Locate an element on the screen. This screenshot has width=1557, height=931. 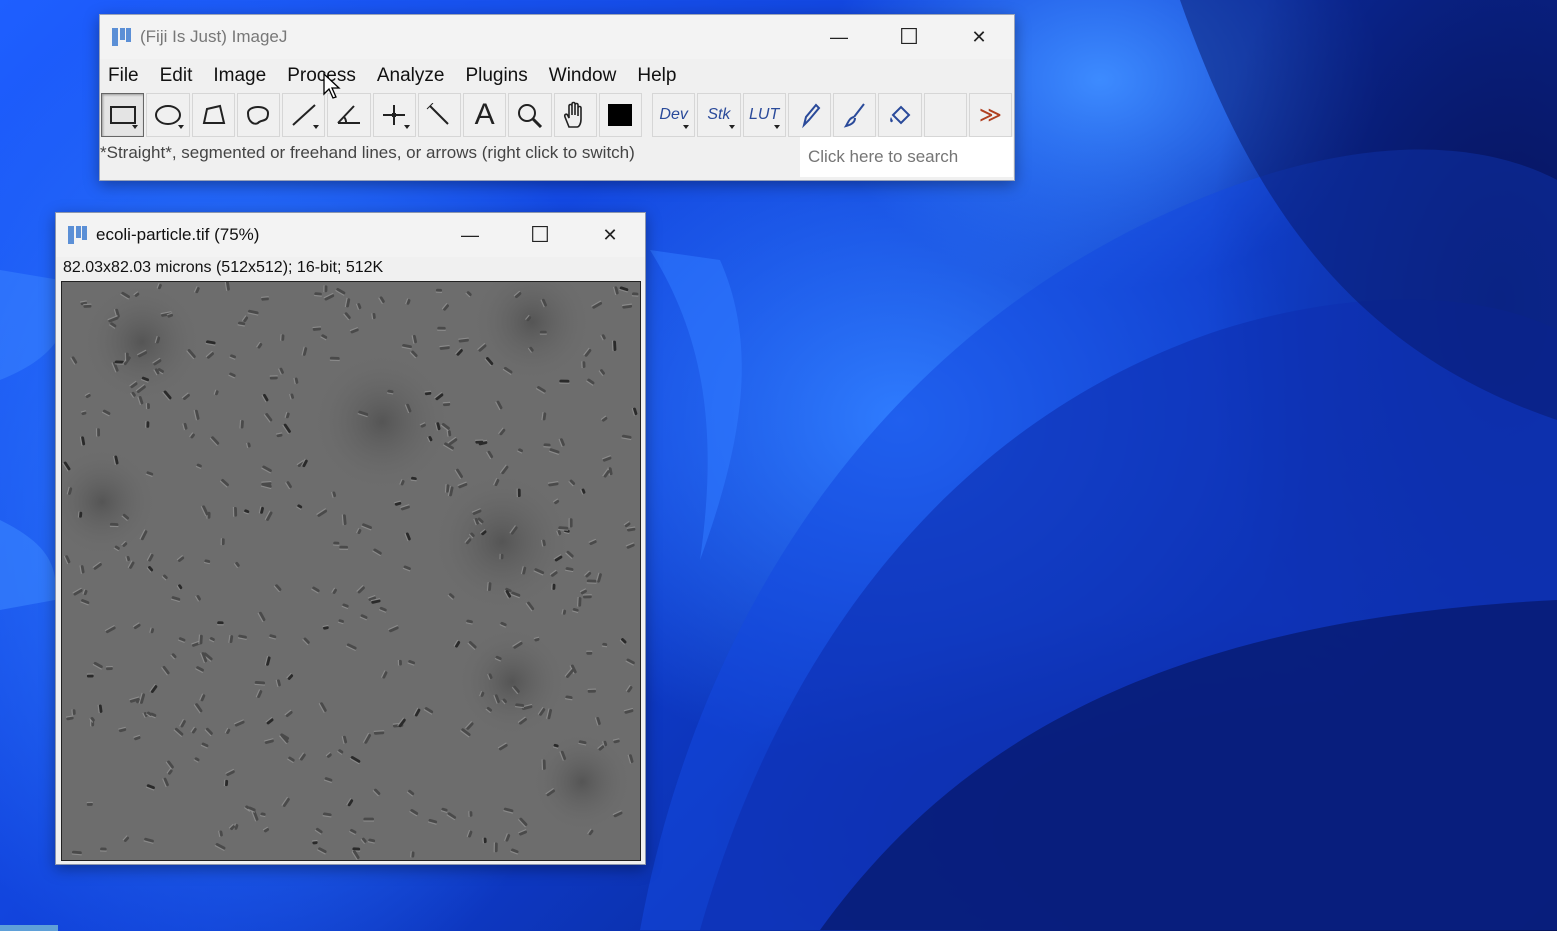
brush-tool is located at coordinates (855, 115).